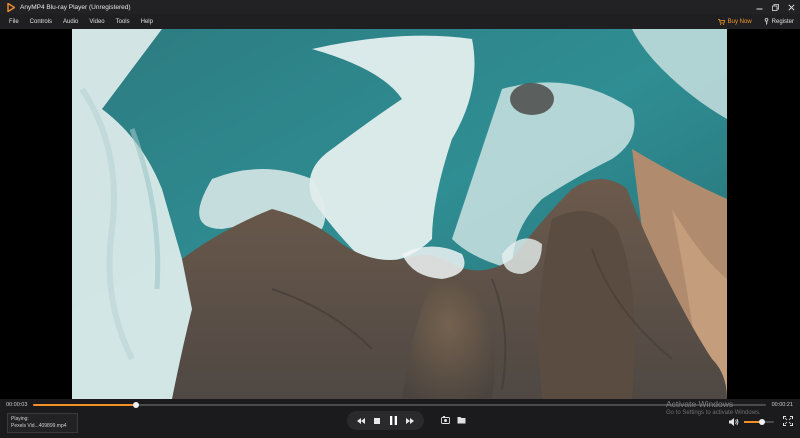 The height and width of the screenshot is (438, 800). I want to click on app-logo-icon, so click(11, 7).